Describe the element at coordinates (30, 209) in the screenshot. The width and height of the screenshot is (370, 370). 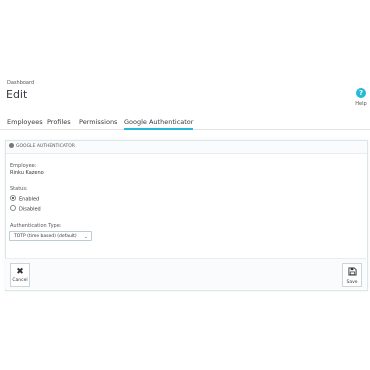
I see `status-disabled-label: Disabled` at that location.